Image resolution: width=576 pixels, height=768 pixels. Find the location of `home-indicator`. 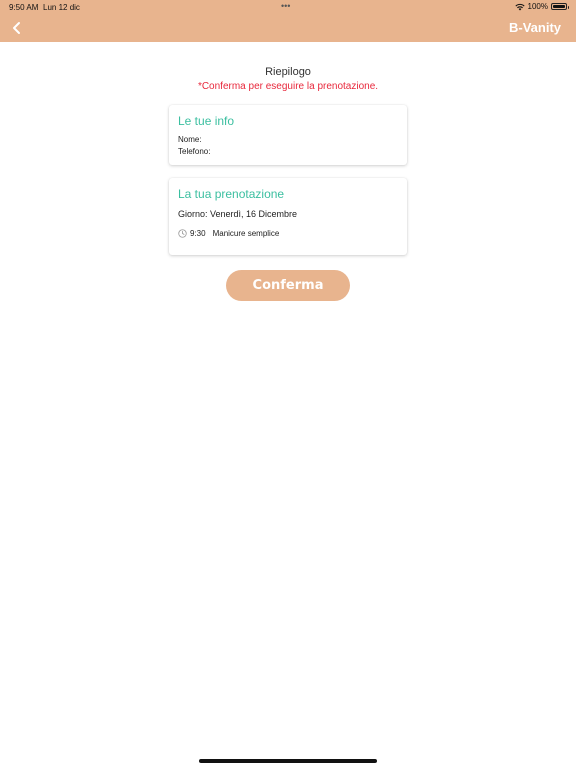

home-indicator is located at coordinates (288, 761).